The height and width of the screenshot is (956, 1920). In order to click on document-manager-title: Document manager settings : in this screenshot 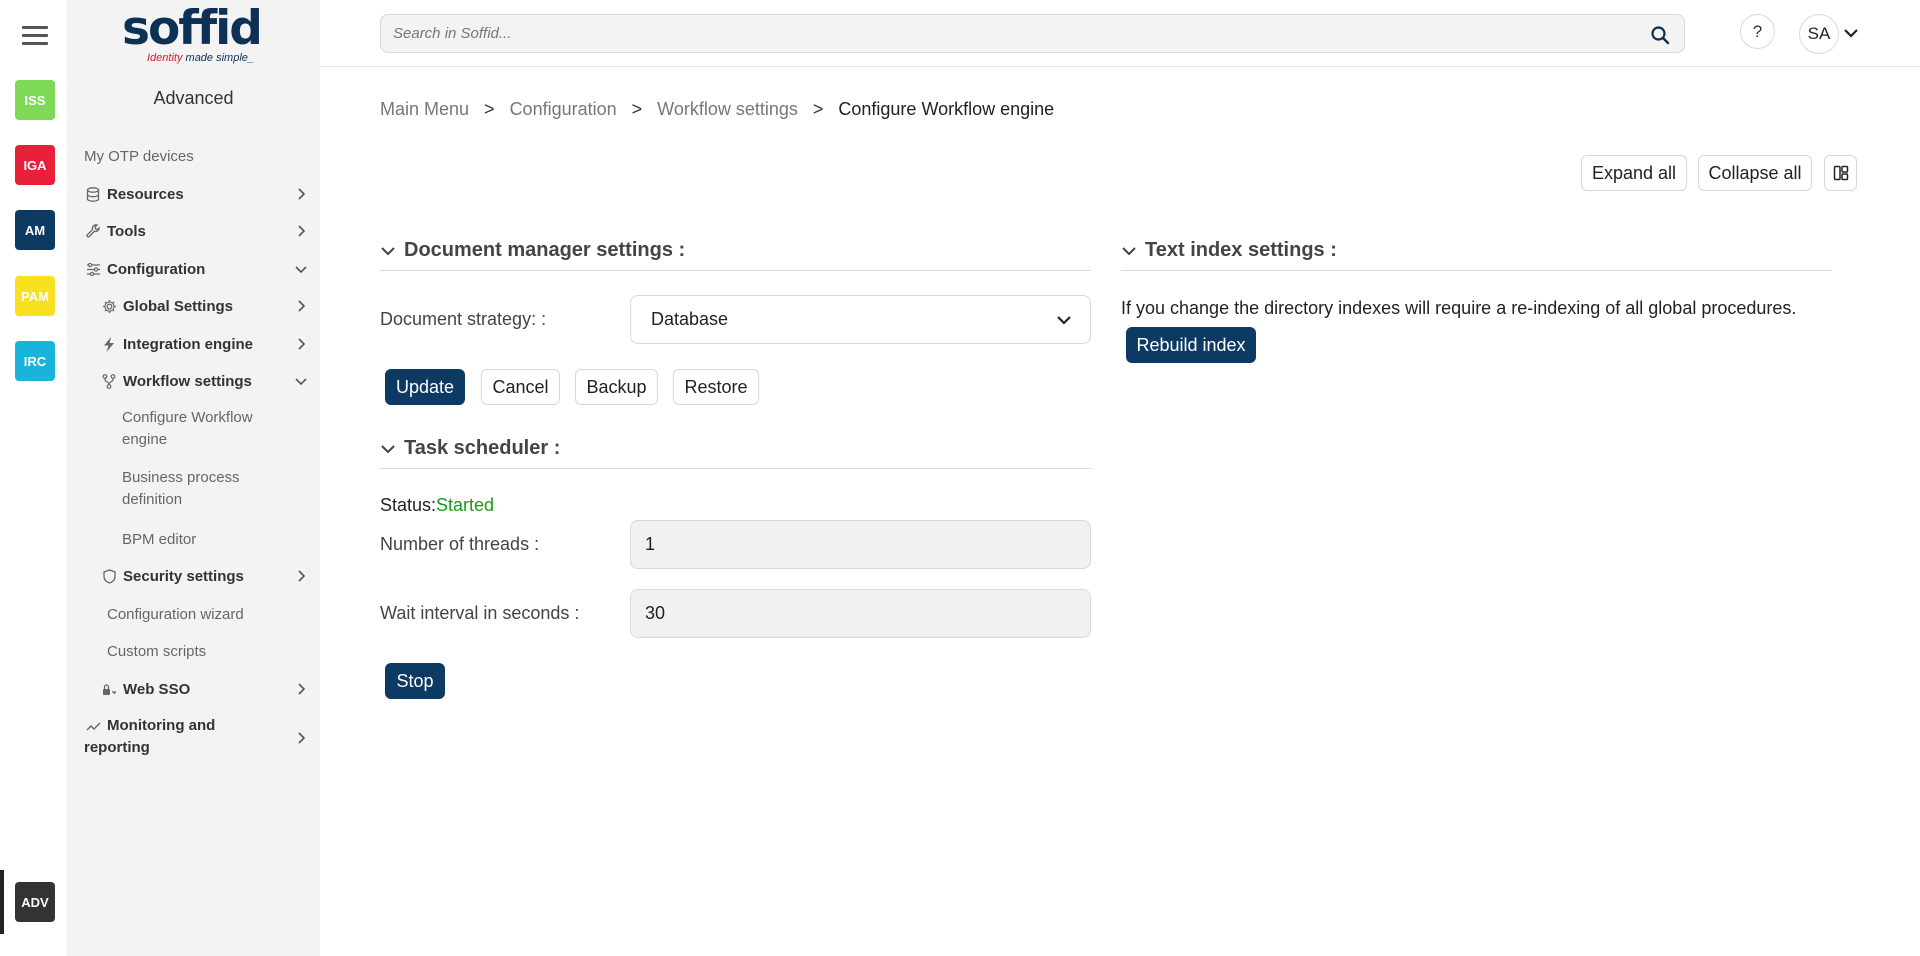, I will do `click(545, 250)`.